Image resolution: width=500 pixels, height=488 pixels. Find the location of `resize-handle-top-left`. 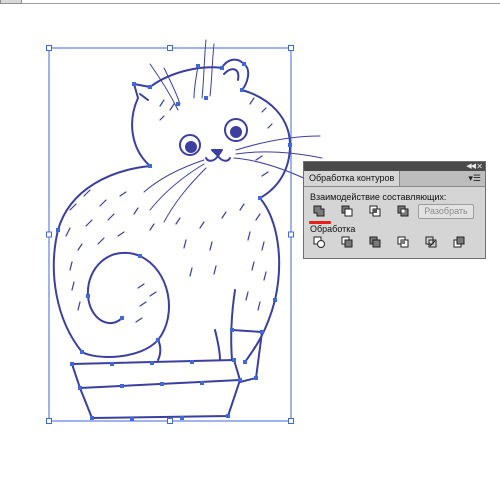

resize-handle-top-left is located at coordinates (49, 48).